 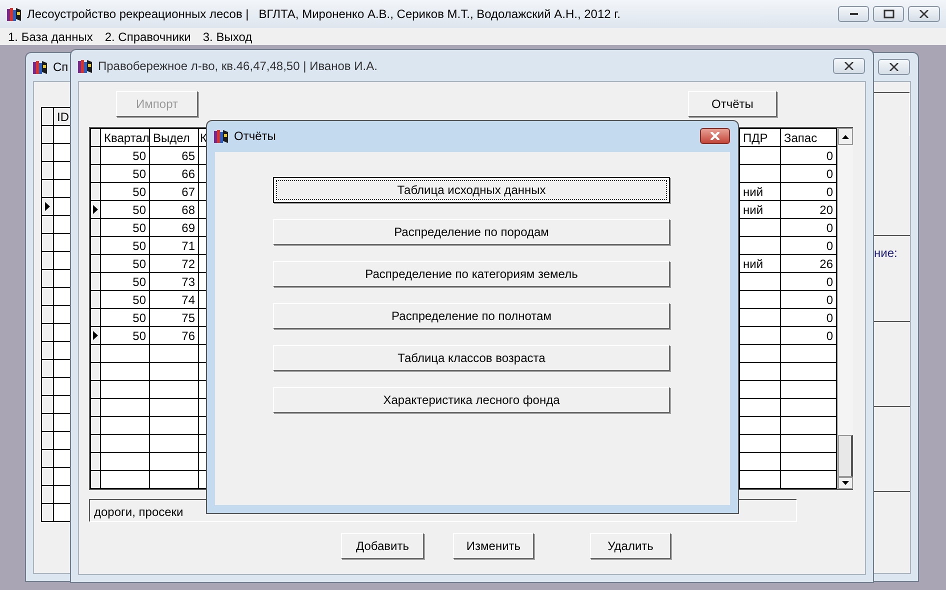 I want to click on table-cell: 67, so click(x=174, y=191).